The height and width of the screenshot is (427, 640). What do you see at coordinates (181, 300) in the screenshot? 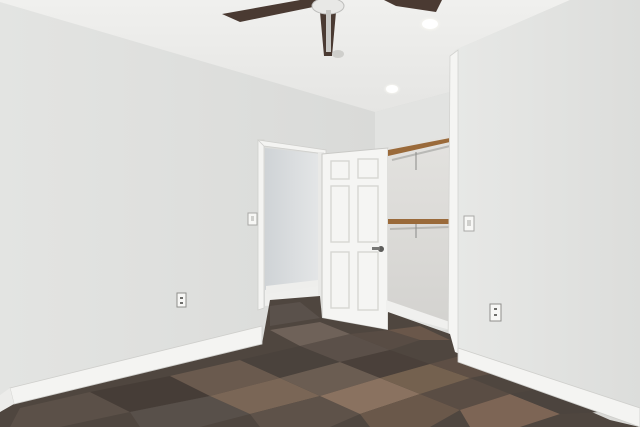
I see `power-outlet-left` at bounding box center [181, 300].